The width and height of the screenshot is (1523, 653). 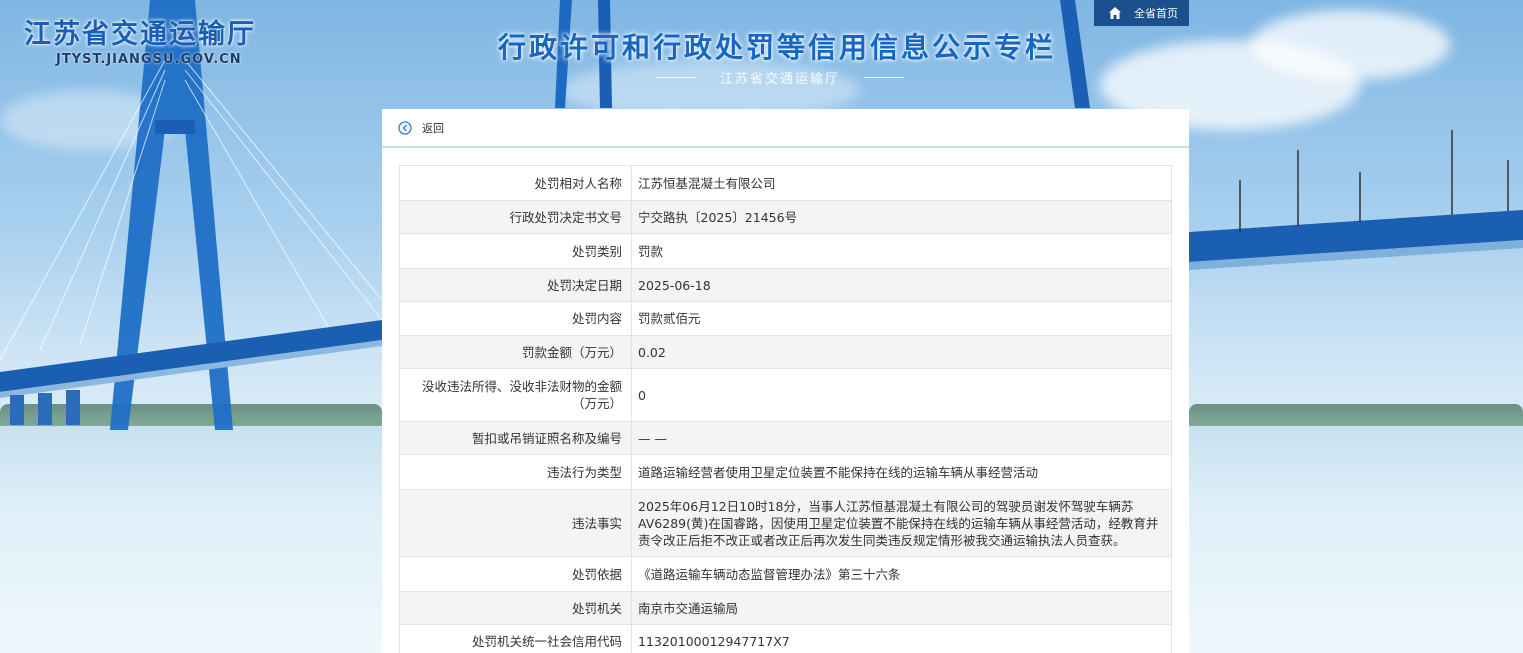 I want to click on table-row: 处罚类别 罚款, so click(x=785, y=251).